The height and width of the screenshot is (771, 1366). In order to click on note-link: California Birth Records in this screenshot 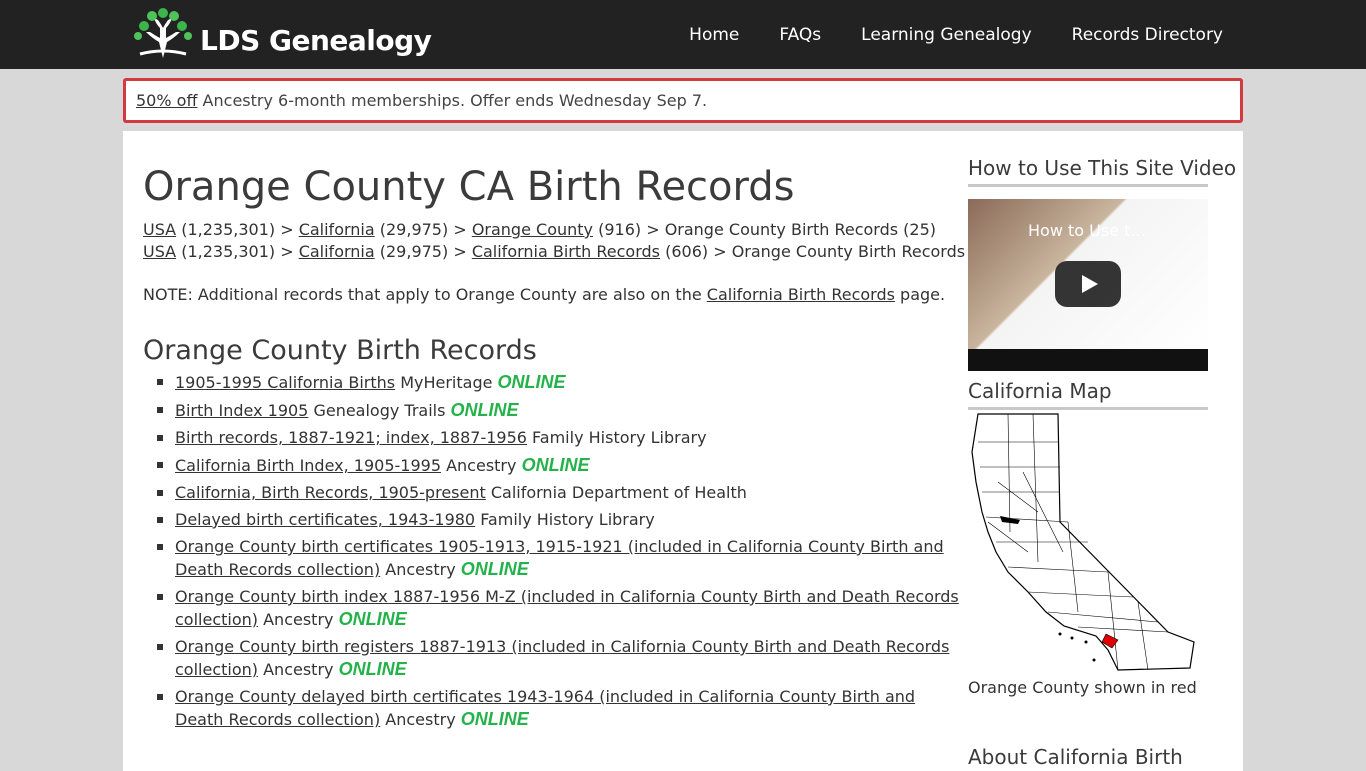, I will do `click(801, 294)`.